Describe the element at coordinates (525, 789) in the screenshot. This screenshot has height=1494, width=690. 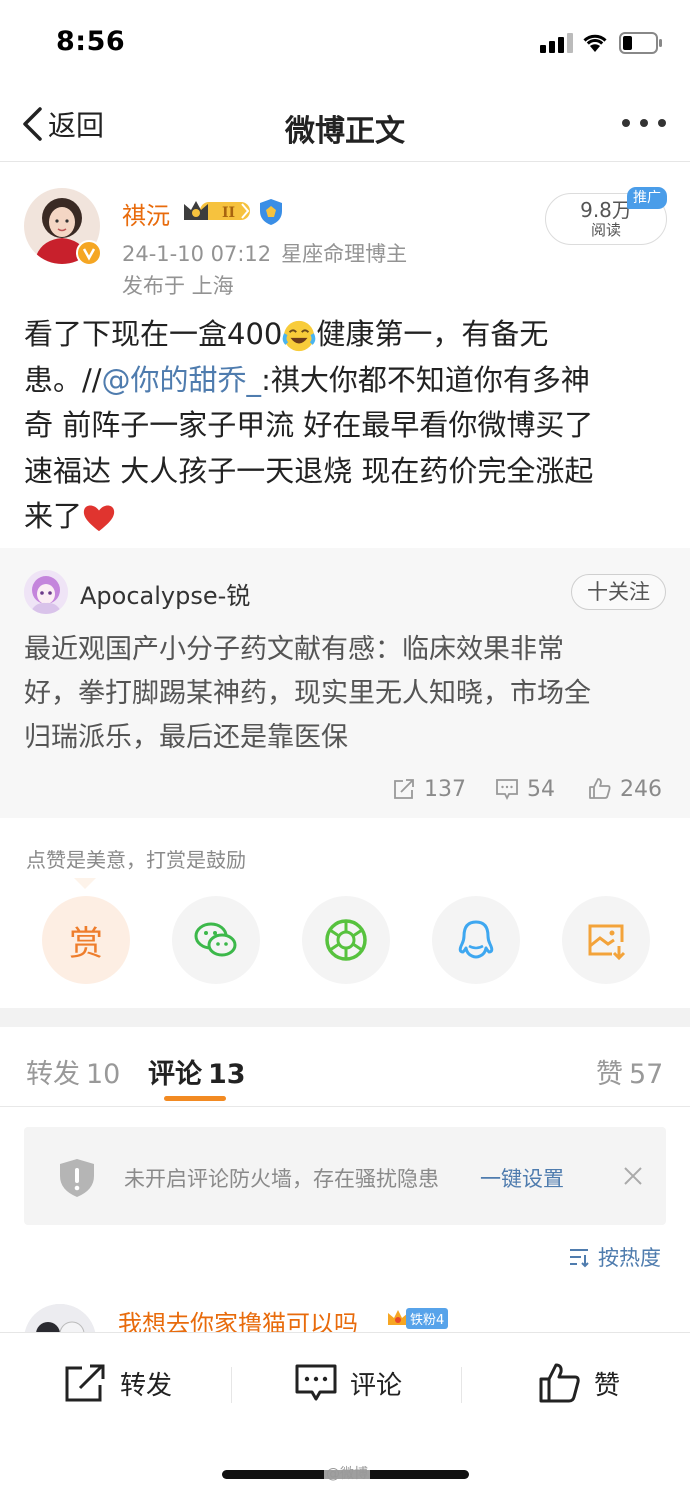
I see `repost-comments-button: 54` at that location.